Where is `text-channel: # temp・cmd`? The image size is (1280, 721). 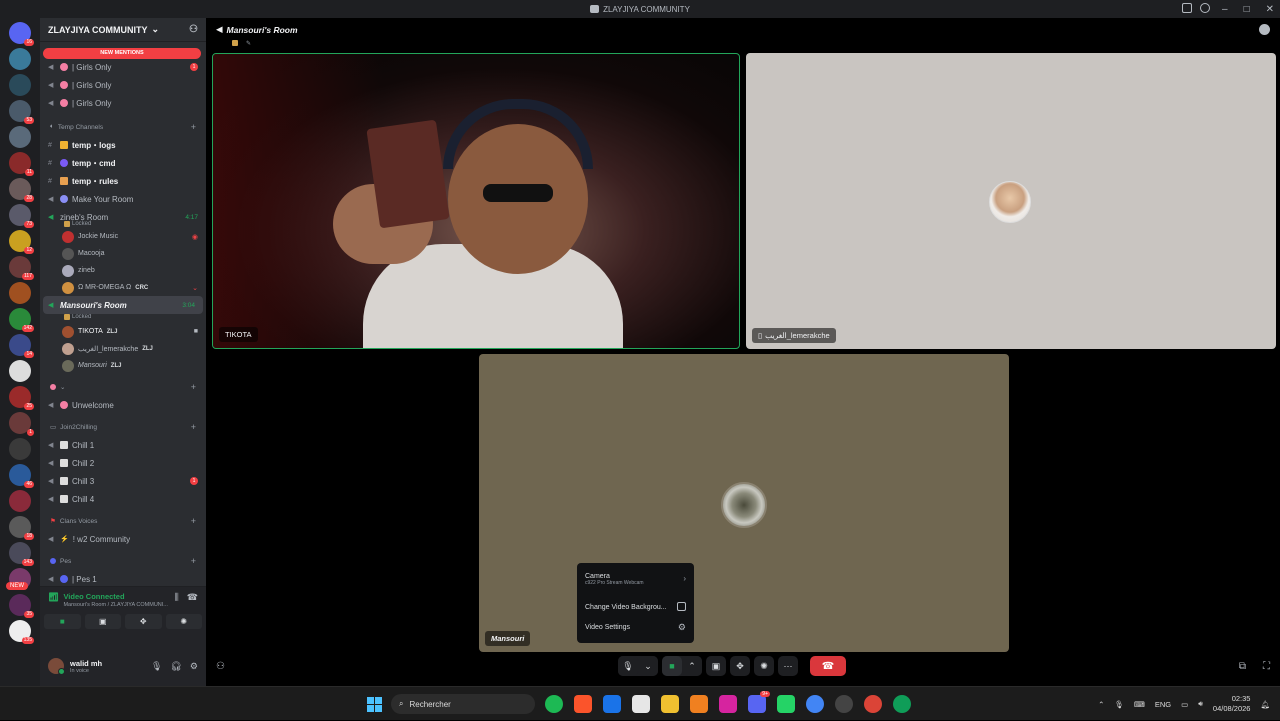
text-channel: # temp・cmd is located at coordinates (123, 163).